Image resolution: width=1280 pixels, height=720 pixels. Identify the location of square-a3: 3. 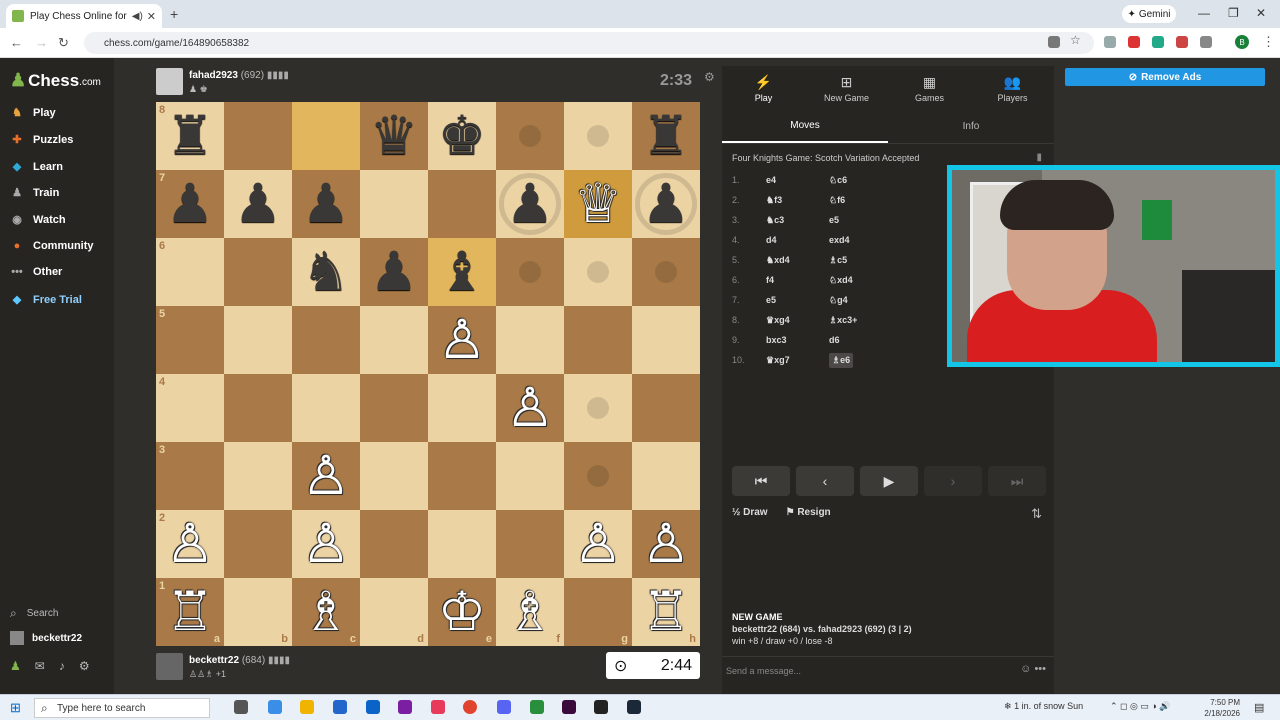
(190, 476).